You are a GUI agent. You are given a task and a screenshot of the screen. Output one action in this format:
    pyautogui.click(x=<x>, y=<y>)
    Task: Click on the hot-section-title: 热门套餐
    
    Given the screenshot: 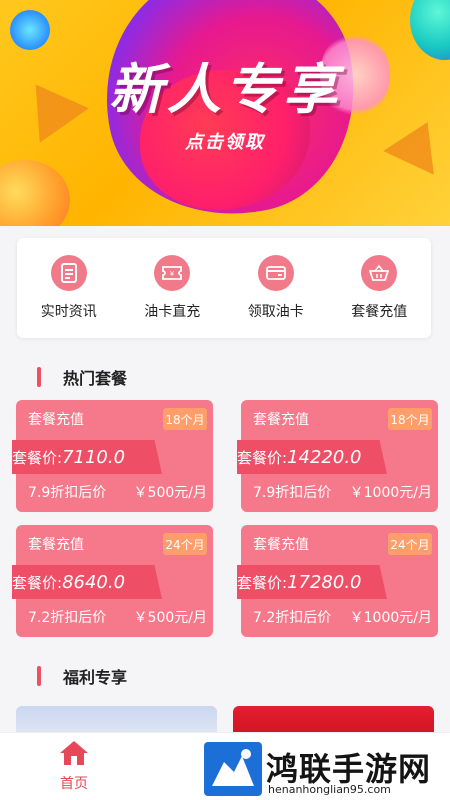 What is the action you would take?
    pyautogui.click(x=82, y=377)
    